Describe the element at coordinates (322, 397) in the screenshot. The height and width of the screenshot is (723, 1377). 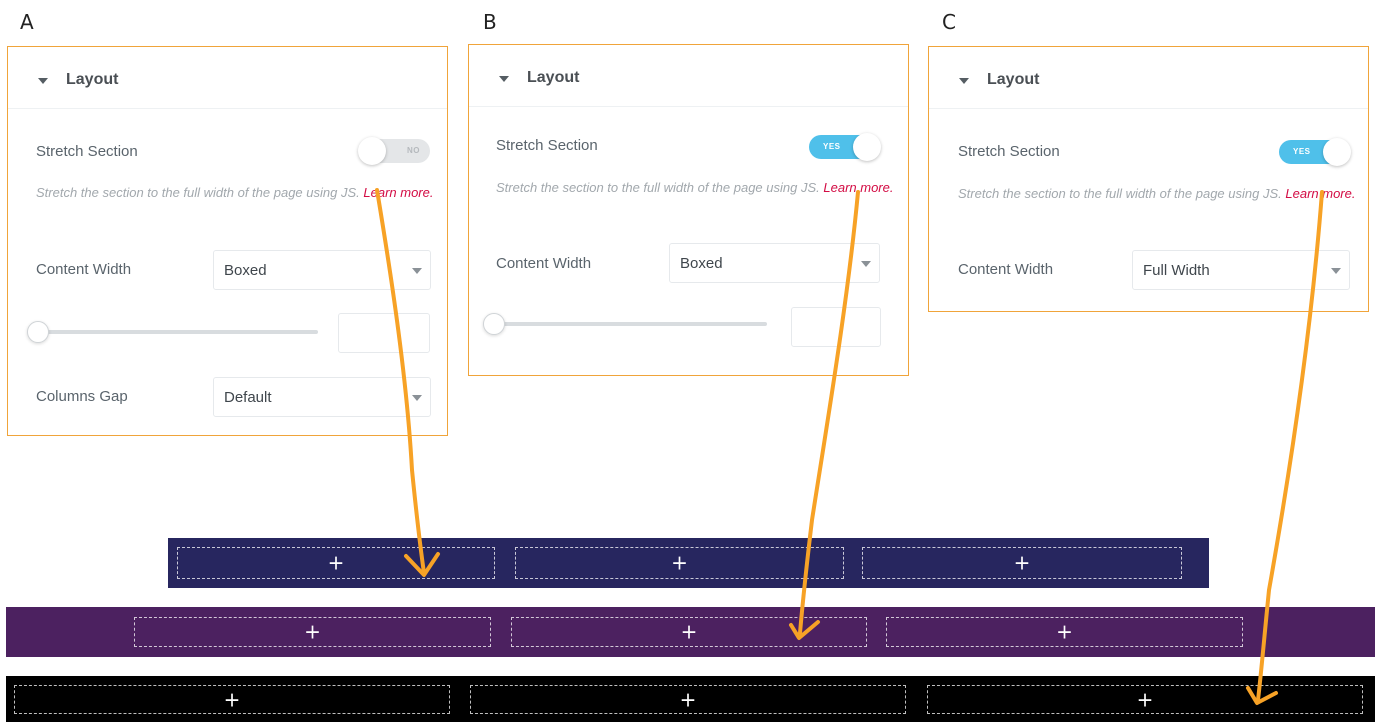
I see `columns-gap-select: Default` at that location.